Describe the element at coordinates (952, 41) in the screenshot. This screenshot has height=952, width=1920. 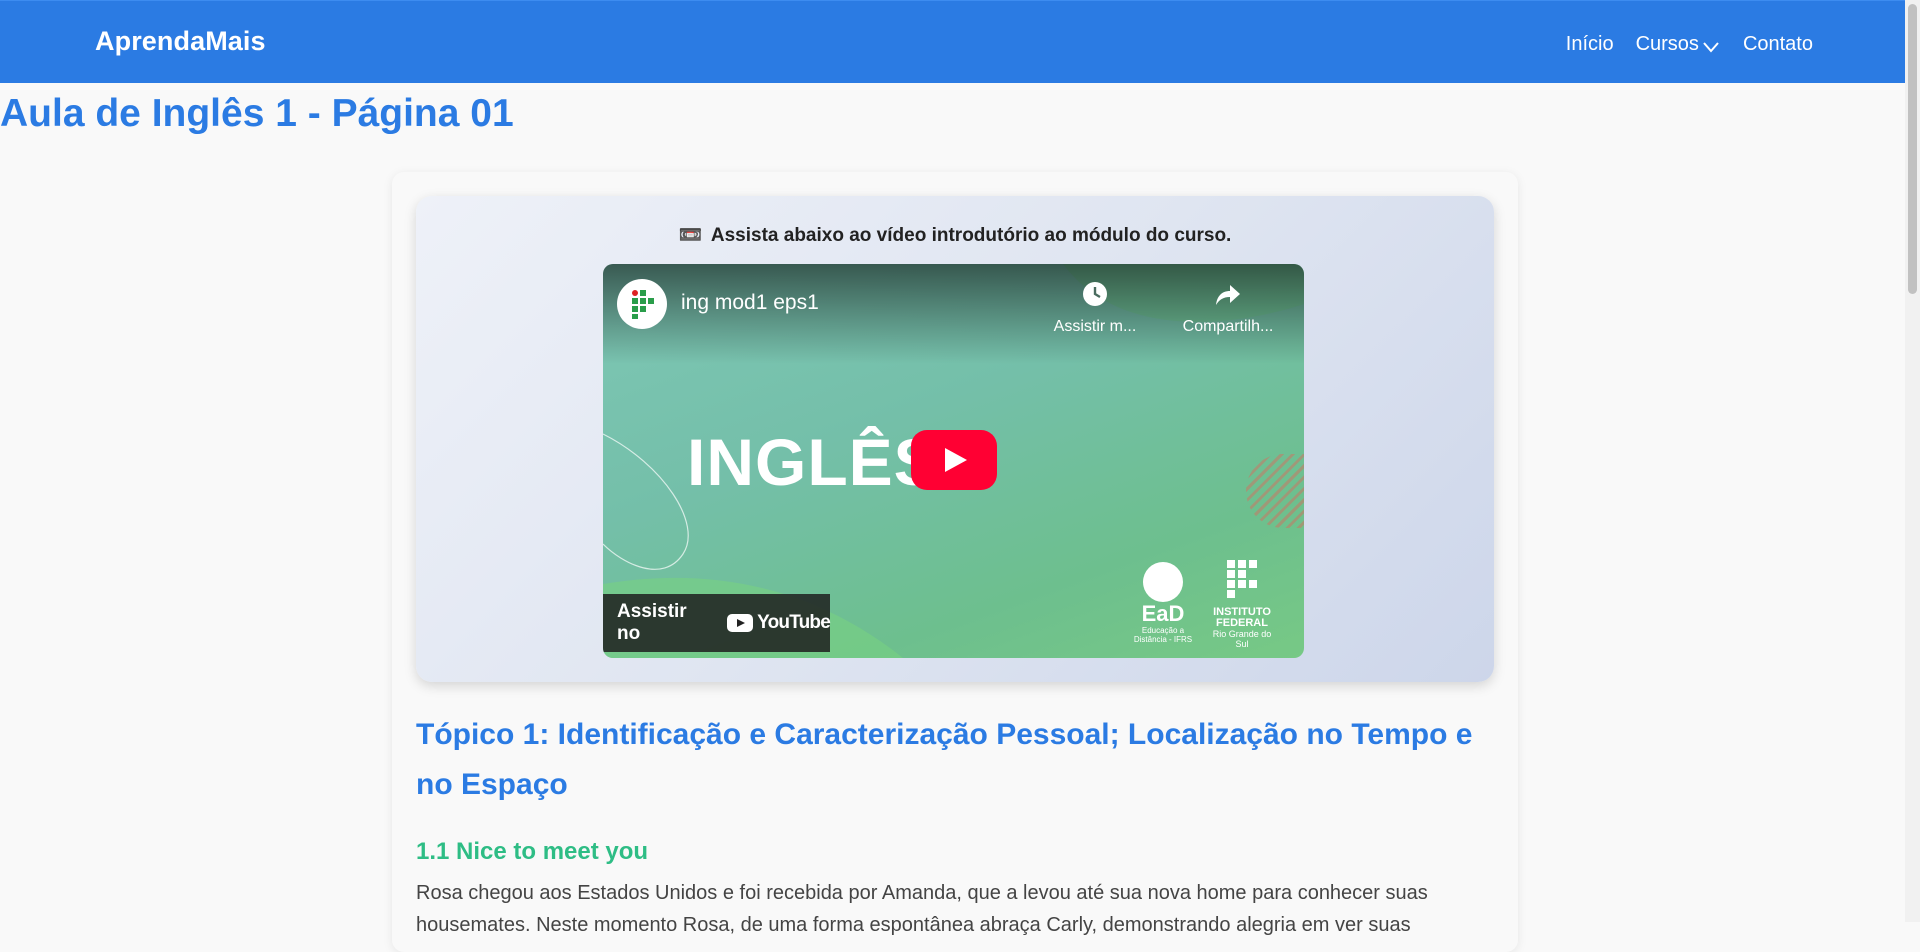
I see `top-navbar: AprendaMais Início Cursos Contato` at that location.